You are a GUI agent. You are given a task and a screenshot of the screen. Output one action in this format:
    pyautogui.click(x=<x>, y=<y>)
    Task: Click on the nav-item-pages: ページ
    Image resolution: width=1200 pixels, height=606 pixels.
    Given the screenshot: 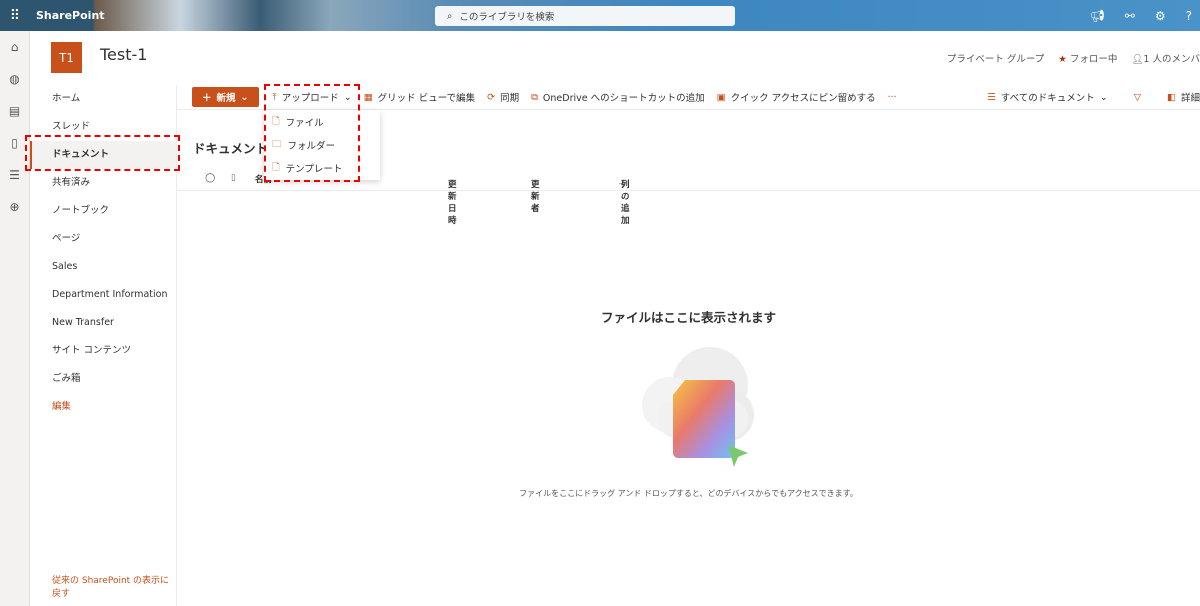 What is the action you would take?
    pyautogui.click(x=103, y=239)
    